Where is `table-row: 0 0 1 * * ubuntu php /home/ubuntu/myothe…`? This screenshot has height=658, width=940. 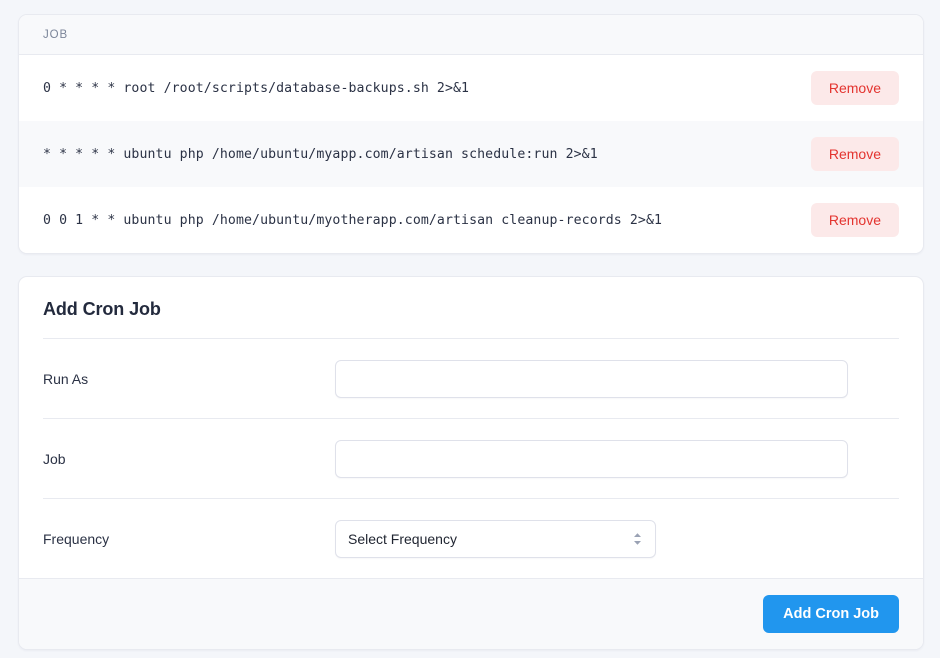 table-row: 0 0 1 * * ubuntu php /home/ubuntu/myothe… is located at coordinates (471, 220).